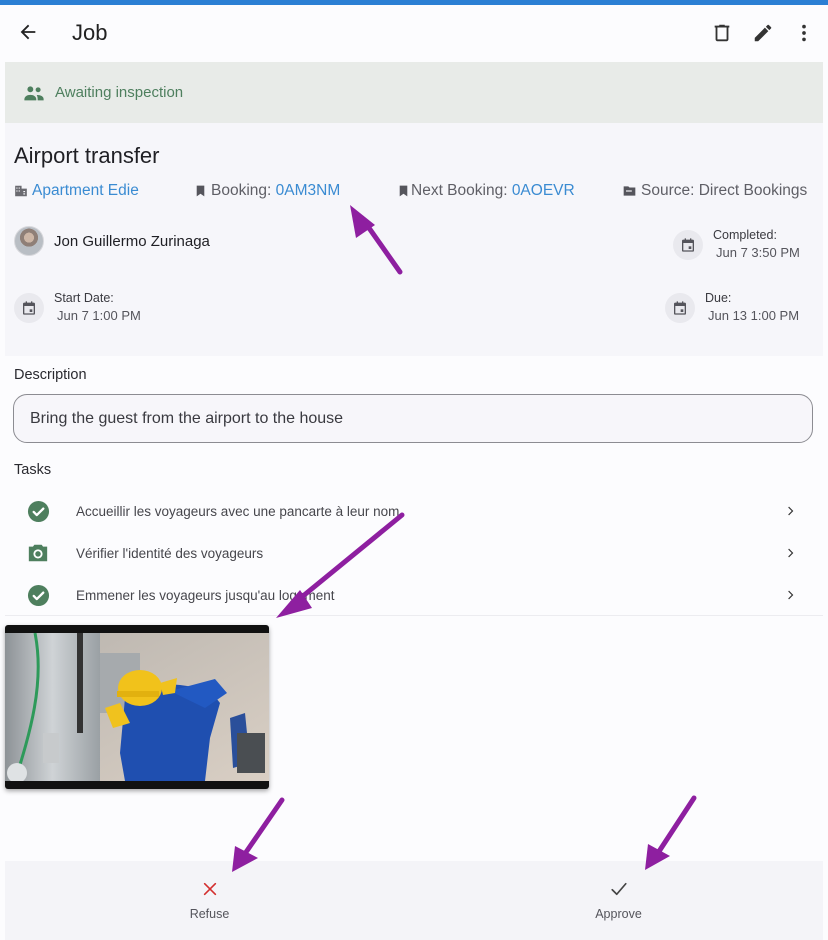  Describe the element at coordinates (618, 913) in the screenshot. I see `approve-label: Approve` at that location.